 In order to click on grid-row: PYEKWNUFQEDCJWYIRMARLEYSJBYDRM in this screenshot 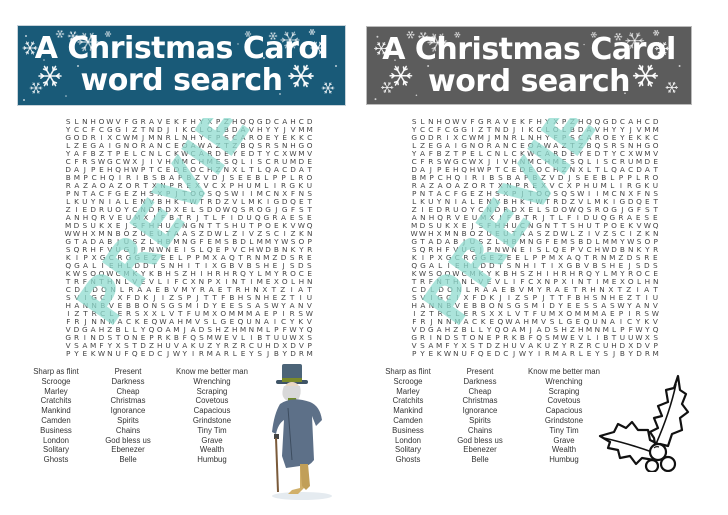, I will do `click(535, 354)`.